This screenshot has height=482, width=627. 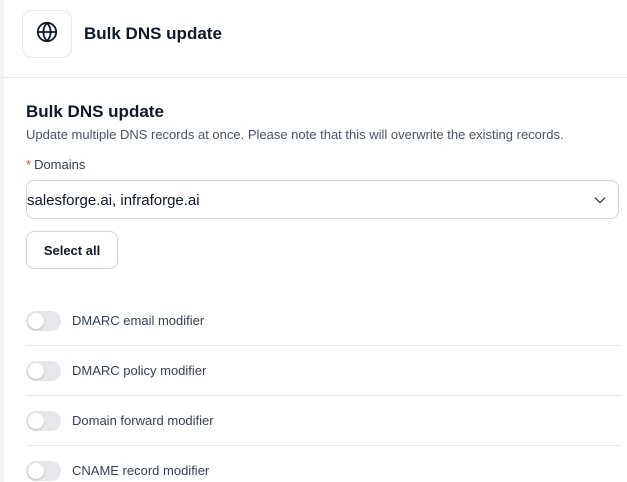 I want to click on section-title: Bulk DNS update, so click(x=95, y=111).